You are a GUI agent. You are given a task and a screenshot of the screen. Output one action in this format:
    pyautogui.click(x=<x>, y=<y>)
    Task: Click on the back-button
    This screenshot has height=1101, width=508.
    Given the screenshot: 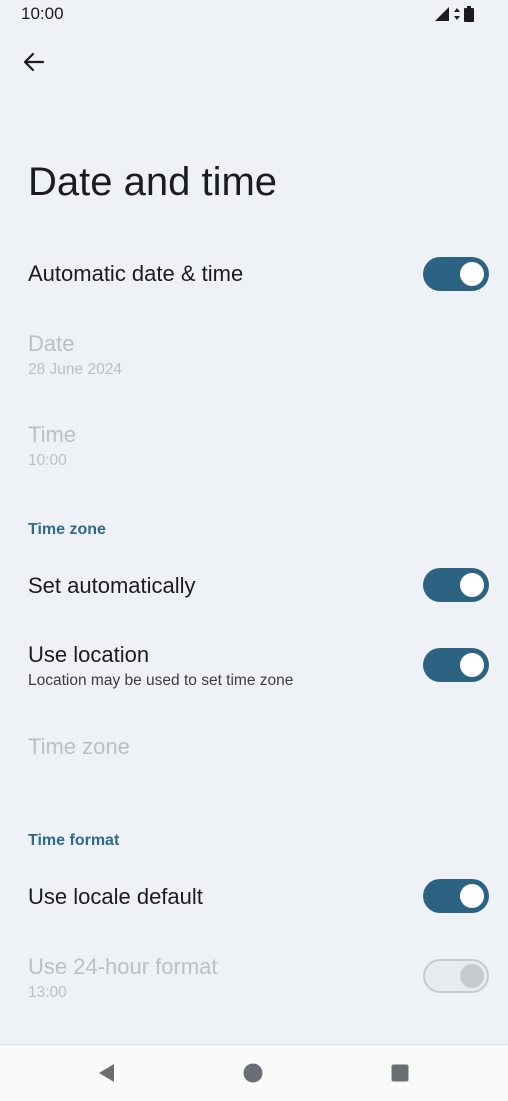 What is the action you would take?
    pyautogui.click(x=34, y=62)
    